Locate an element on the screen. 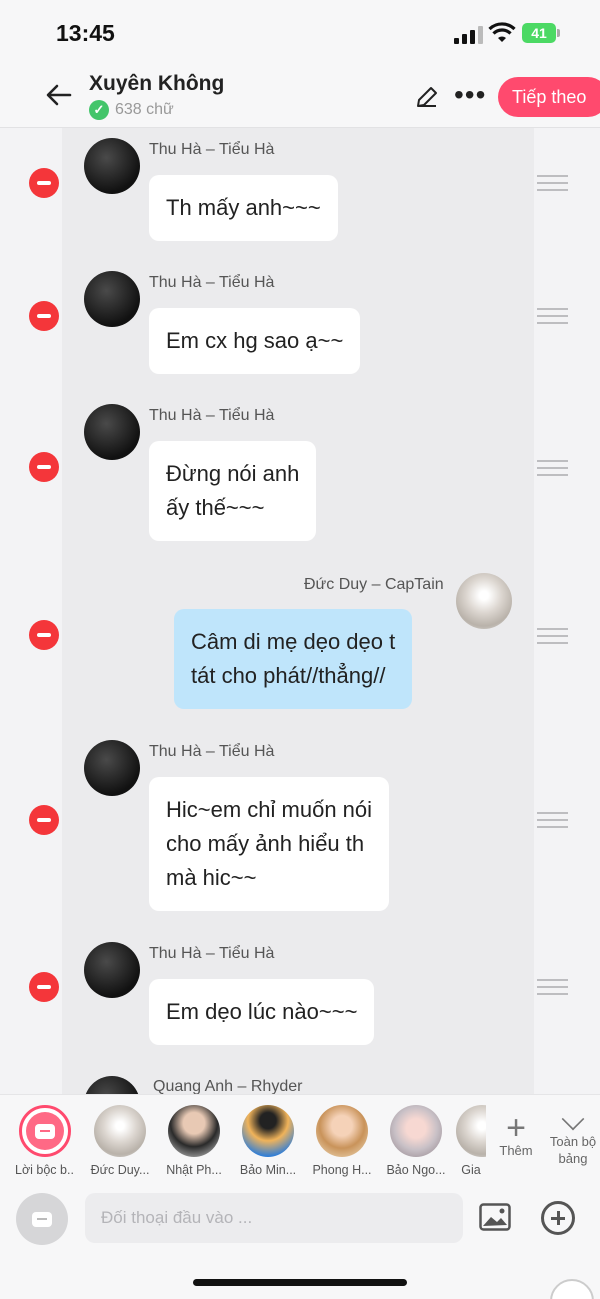 The height and width of the screenshot is (1299, 600). chevron-down-icon is located at coordinates (573, 1119).